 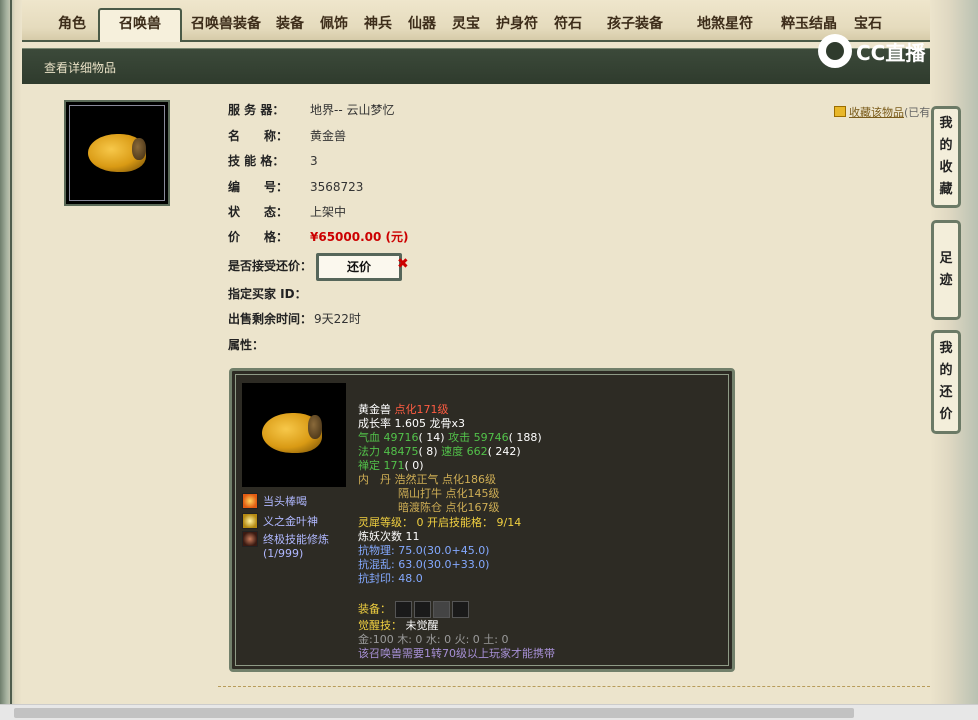 What do you see at coordinates (280, 521) in the screenshot?
I see `skill-item: 义之金叶神` at bounding box center [280, 521].